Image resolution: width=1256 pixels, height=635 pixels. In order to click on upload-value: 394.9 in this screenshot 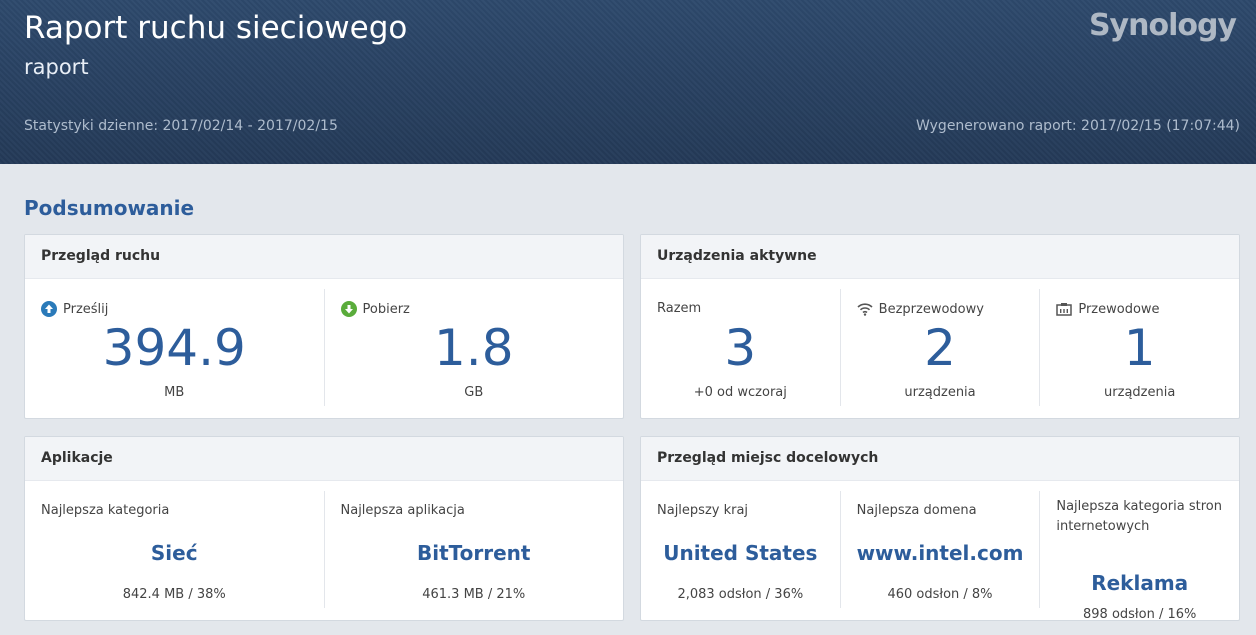, I will do `click(174, 348)`.